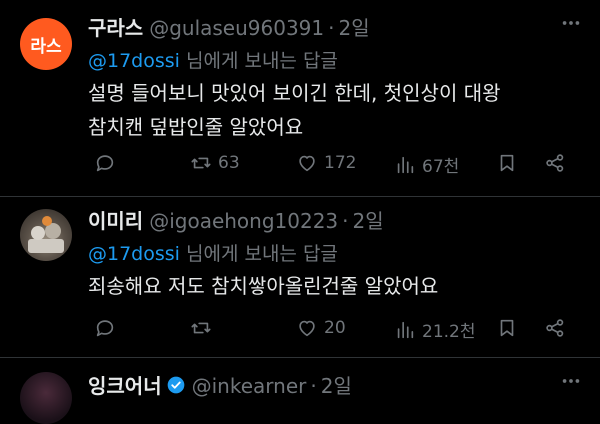 The width and height of the screenshot is (600, 424). What do you see at coordinates (321, 328) in the screenshot?
I see `like-button: 20` at bounding box center [321, 328].